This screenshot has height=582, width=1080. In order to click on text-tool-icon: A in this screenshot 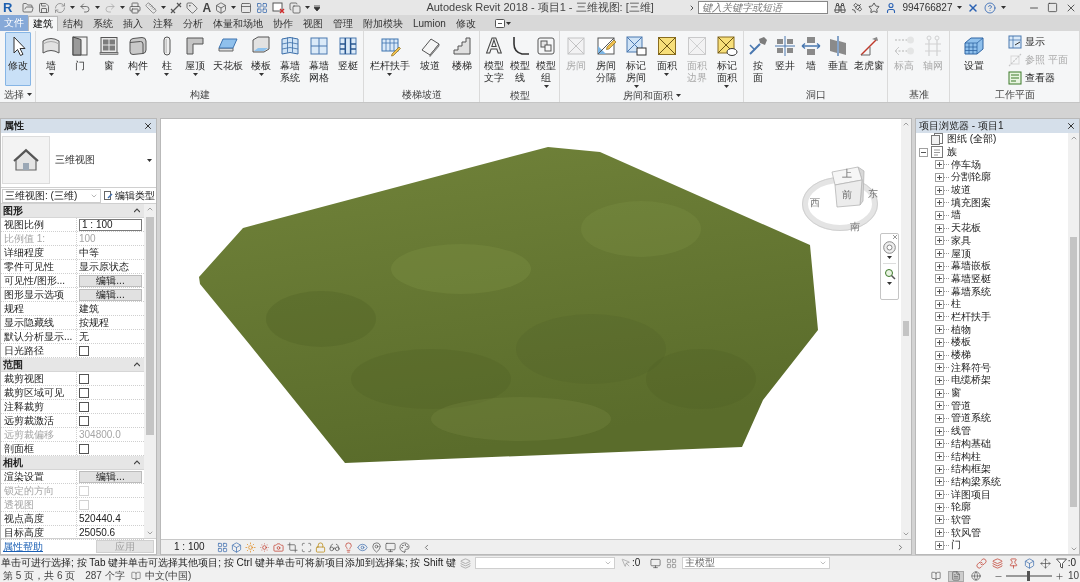, I will do `click(207, 7)`.